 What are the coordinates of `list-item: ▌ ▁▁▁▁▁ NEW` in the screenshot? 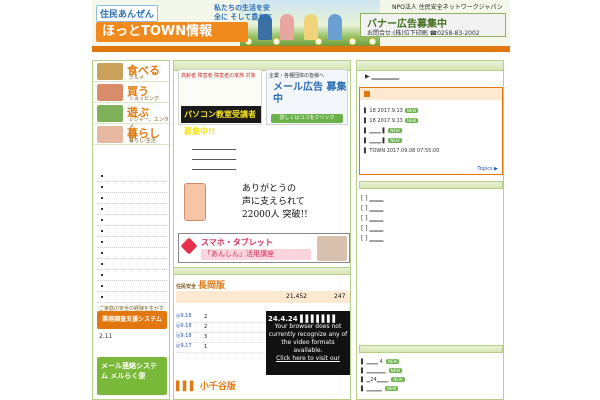 It's located at (431, 372).